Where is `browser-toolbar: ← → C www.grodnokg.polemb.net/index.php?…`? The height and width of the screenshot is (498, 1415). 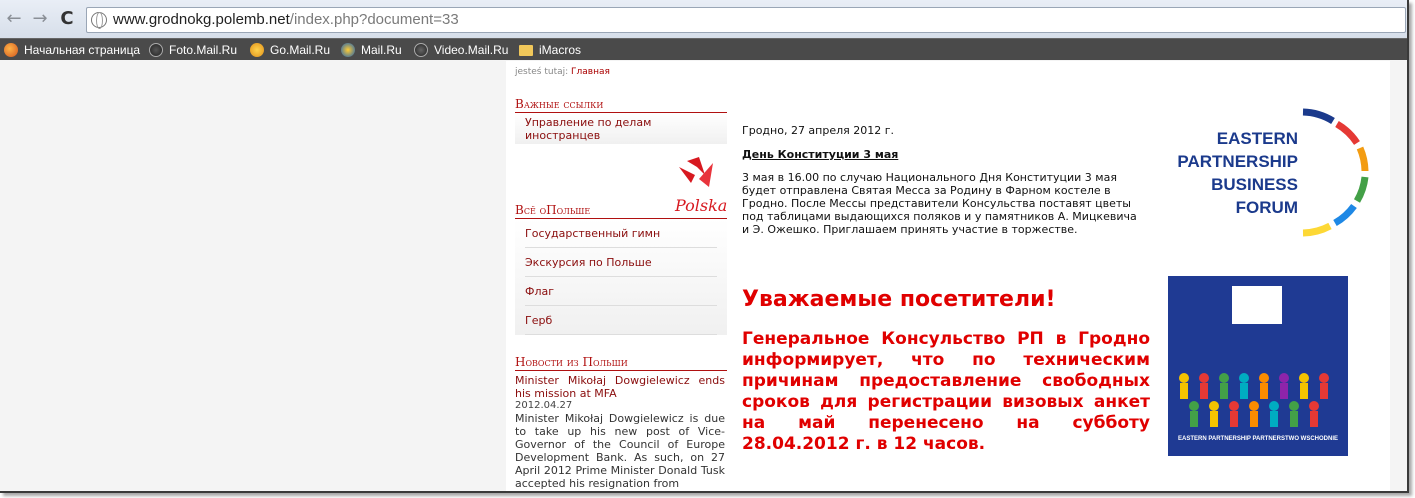 browser-toolbar: ← → C www.grodnokg.polemb.net/index.php?… is located at coordinates (703, 19).